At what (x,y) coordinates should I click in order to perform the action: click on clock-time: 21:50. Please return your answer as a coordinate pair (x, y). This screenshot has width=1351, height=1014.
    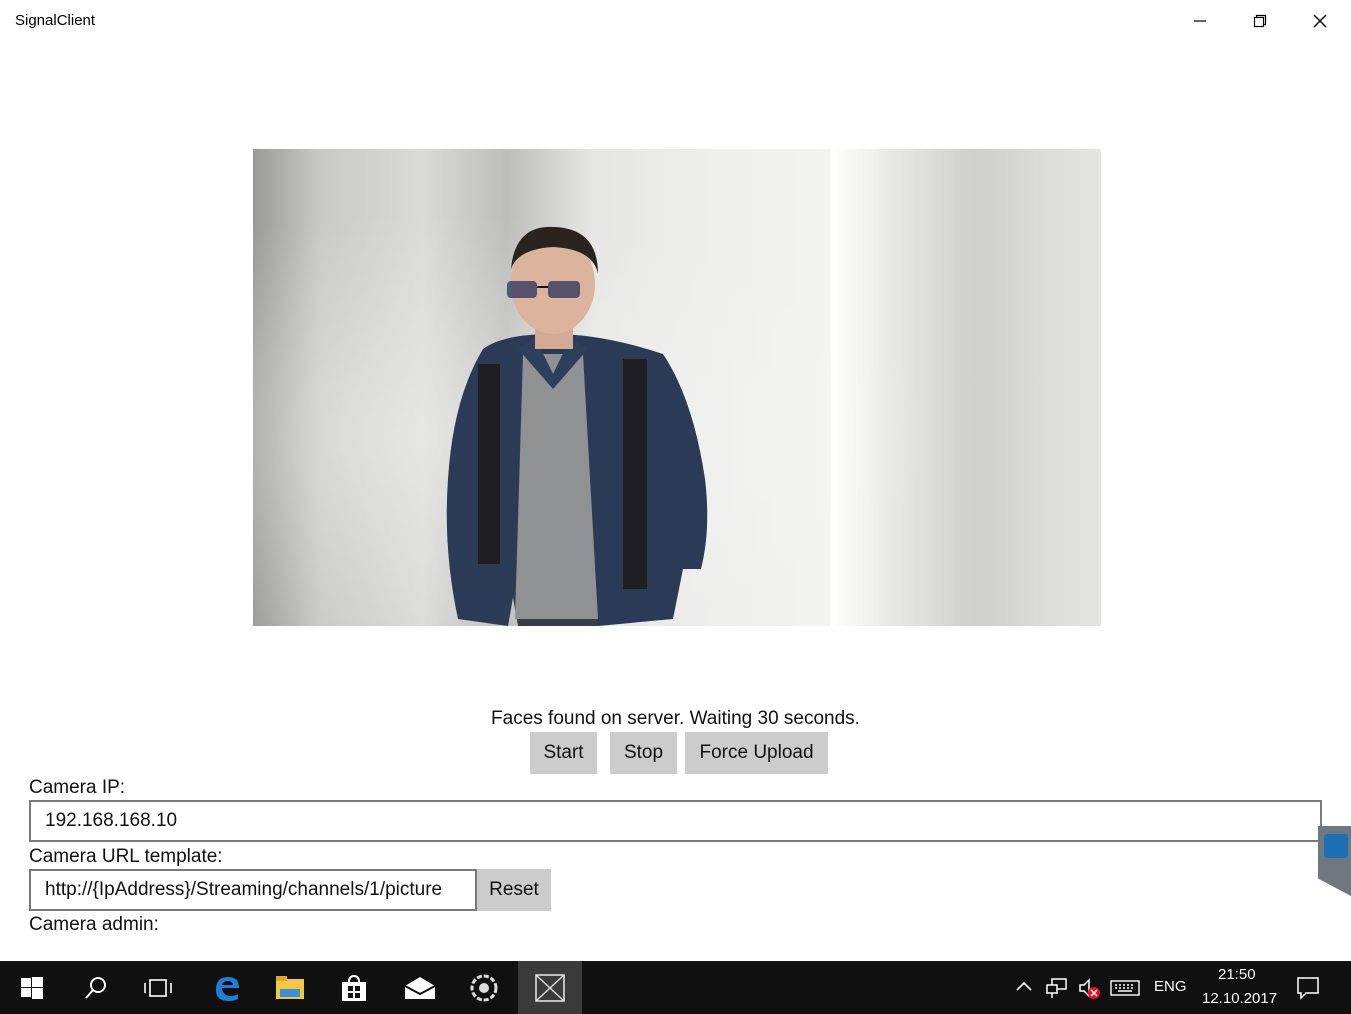
    Looking at the image, I should click on (1237, 974).